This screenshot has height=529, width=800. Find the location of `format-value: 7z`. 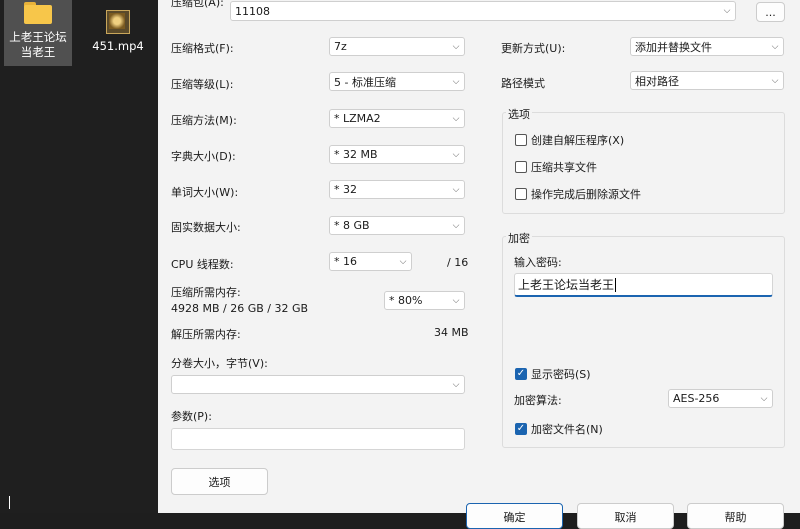

format-value: 7z is located at coordinates (340, 46).